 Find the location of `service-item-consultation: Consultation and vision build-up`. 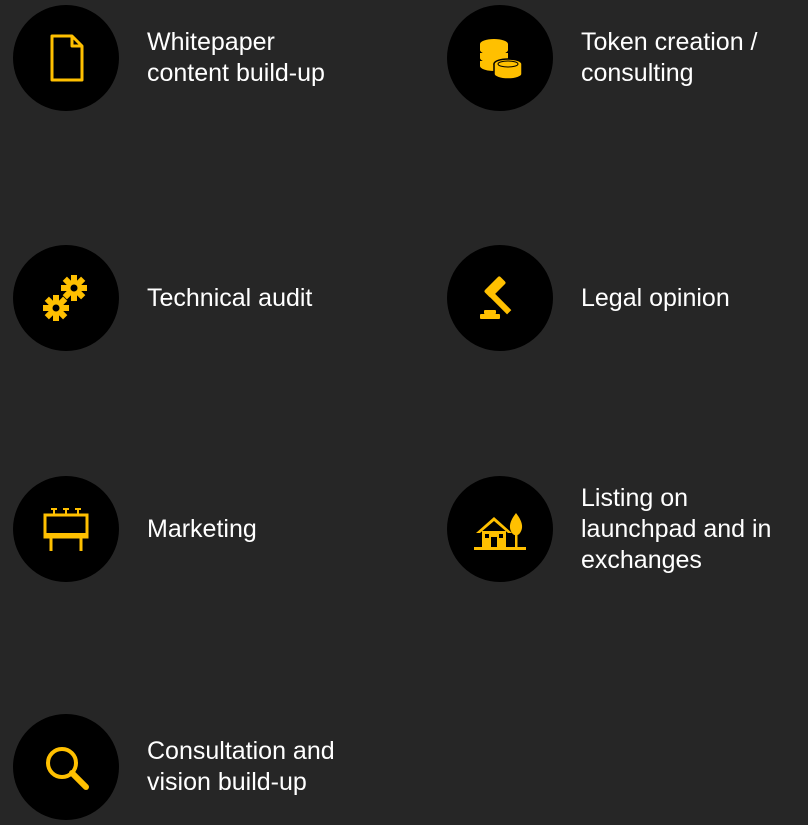

service-item-consultation: Consultation and vision build-up is located at coordinates (174, 767).